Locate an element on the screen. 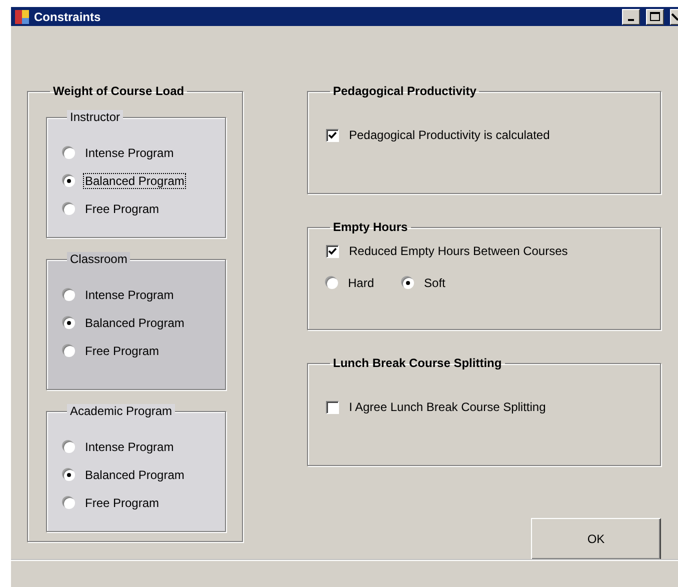 Image resolution: width=678 pixels, height=587 pixels. checkbox-option: I Agree Lunch Break Course Splitting is located at coordinates (437, 407).